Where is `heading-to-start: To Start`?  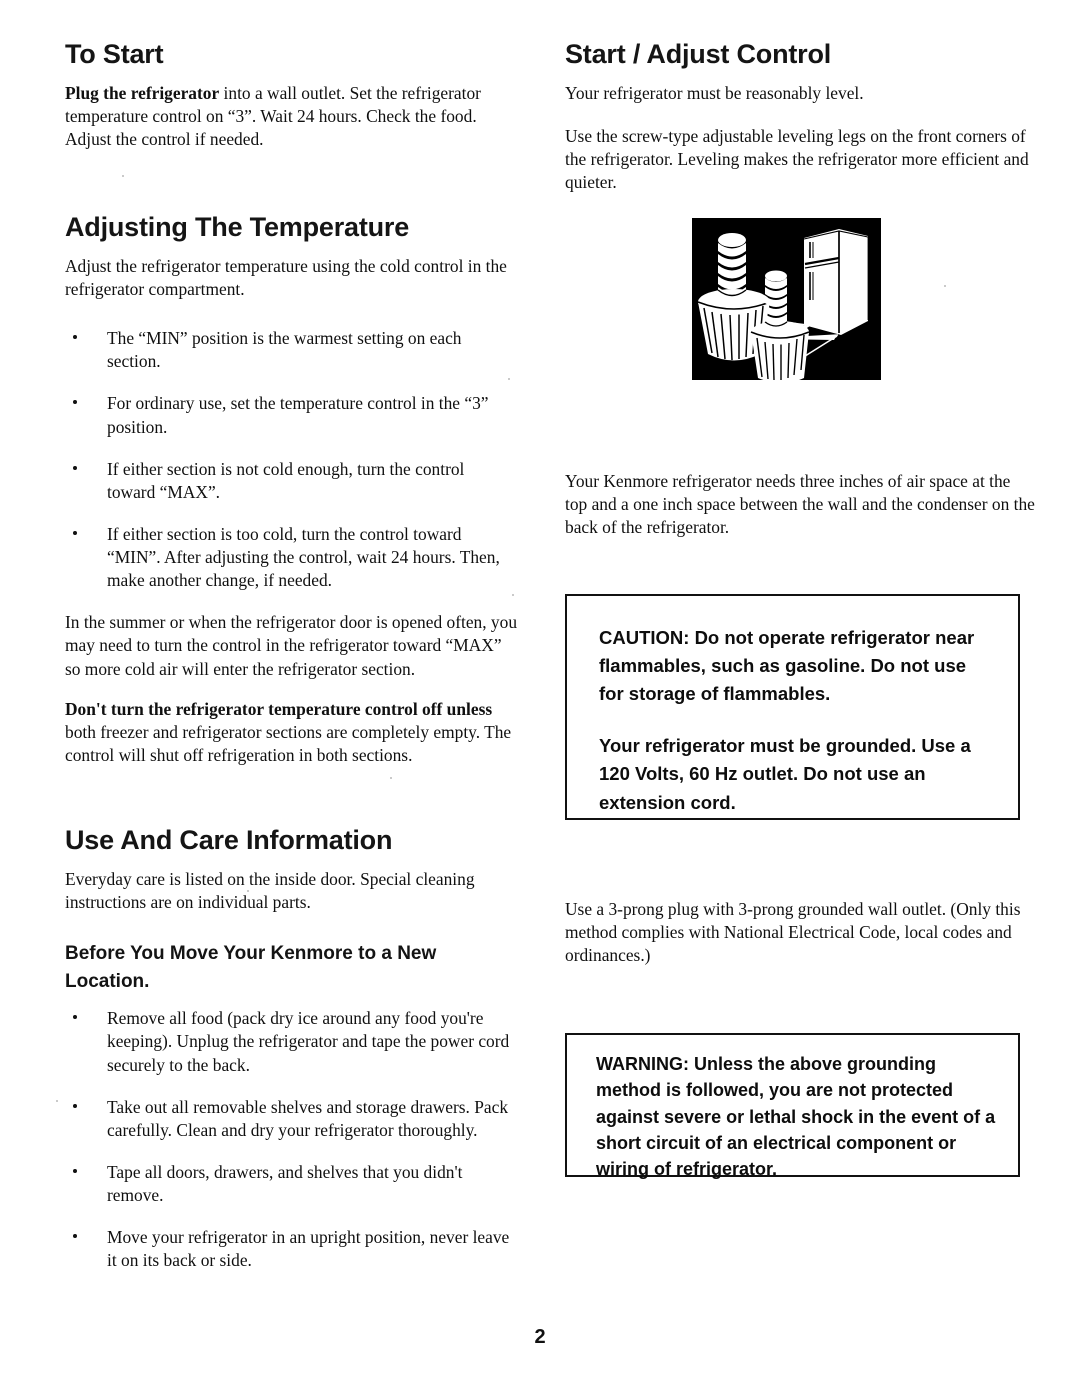 heading-to-start: To Start is located at coordinates (114, 54).